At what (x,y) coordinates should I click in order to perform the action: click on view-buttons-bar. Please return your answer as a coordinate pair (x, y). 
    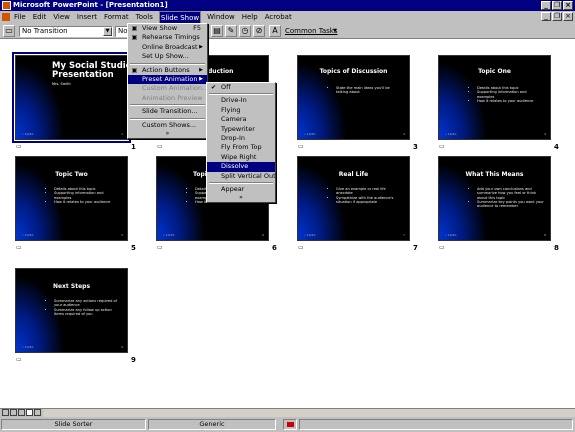
    Looking at the image, I should click on (287, 412).